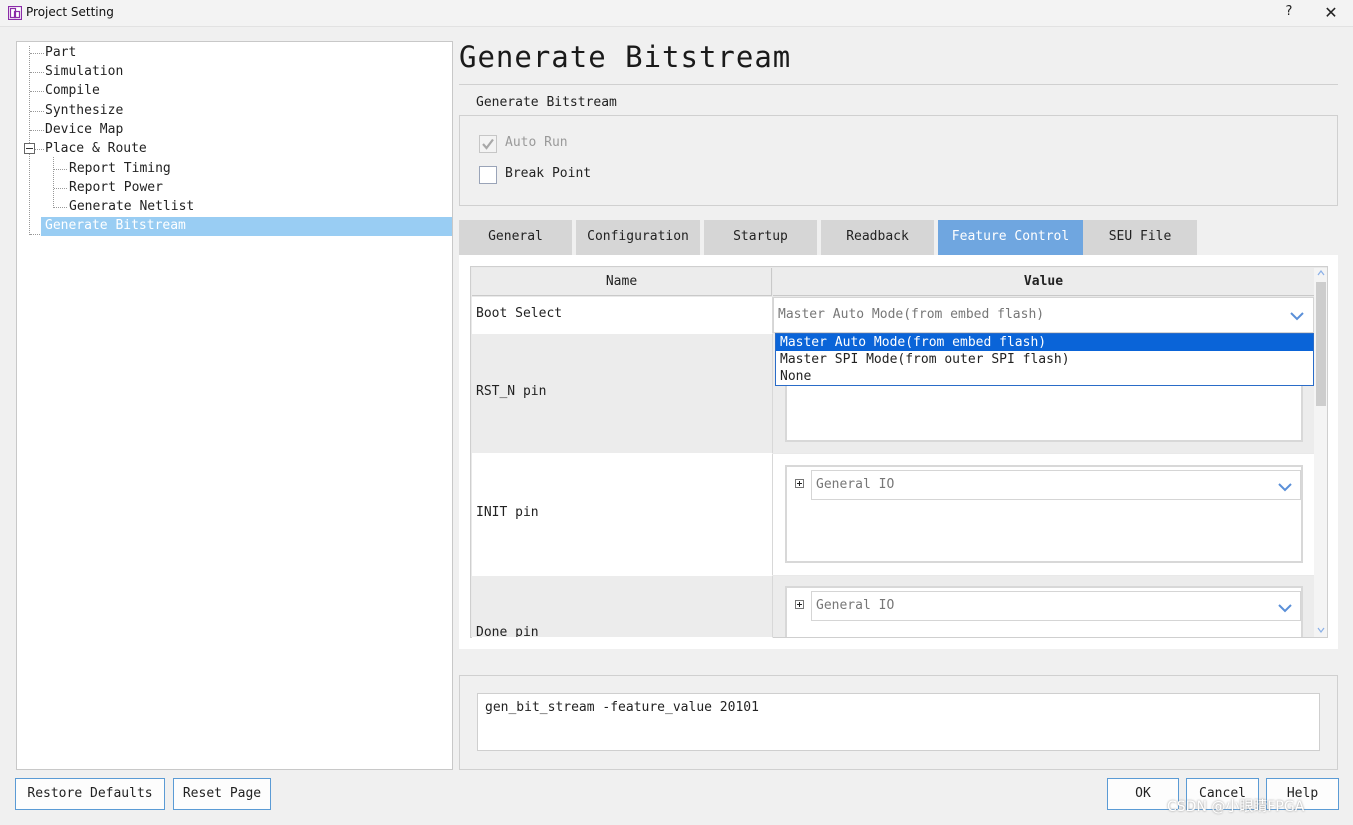 The image size is (1353, 825). I want to click on done-pin-value: General IO, so click(855, 605).